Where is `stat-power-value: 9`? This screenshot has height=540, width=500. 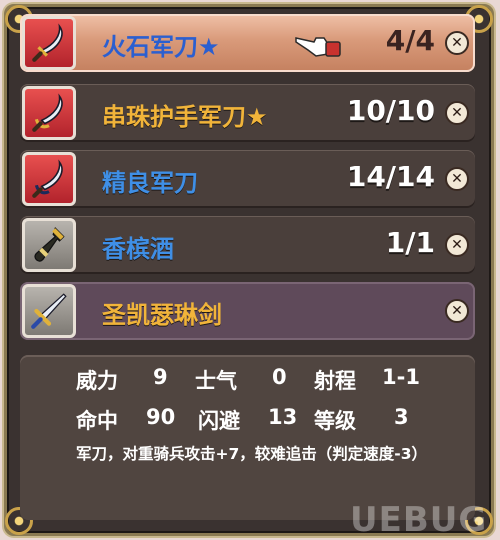 stat-power-value: 9 is located at coordinates (160, 377).